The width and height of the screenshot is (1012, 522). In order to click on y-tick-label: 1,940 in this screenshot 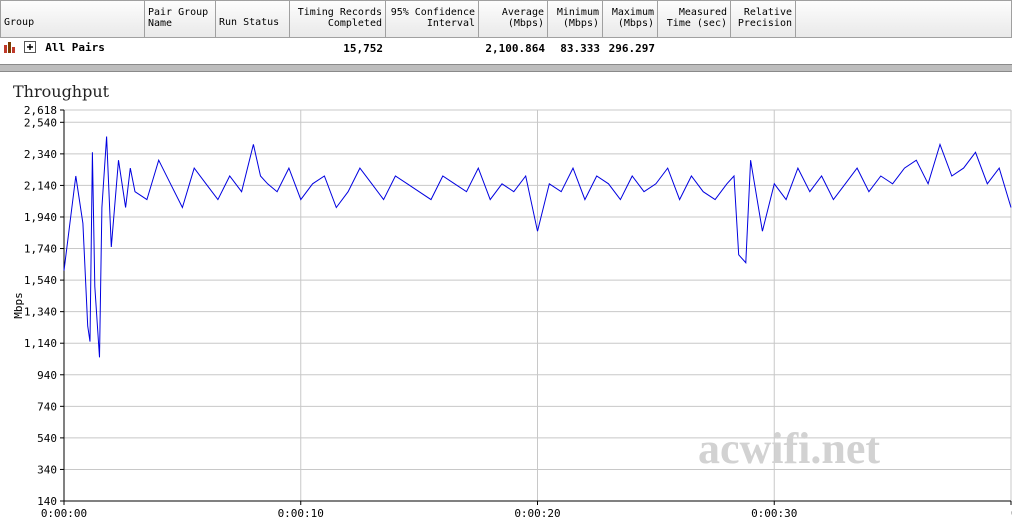, I will do `click(40, 217)`.